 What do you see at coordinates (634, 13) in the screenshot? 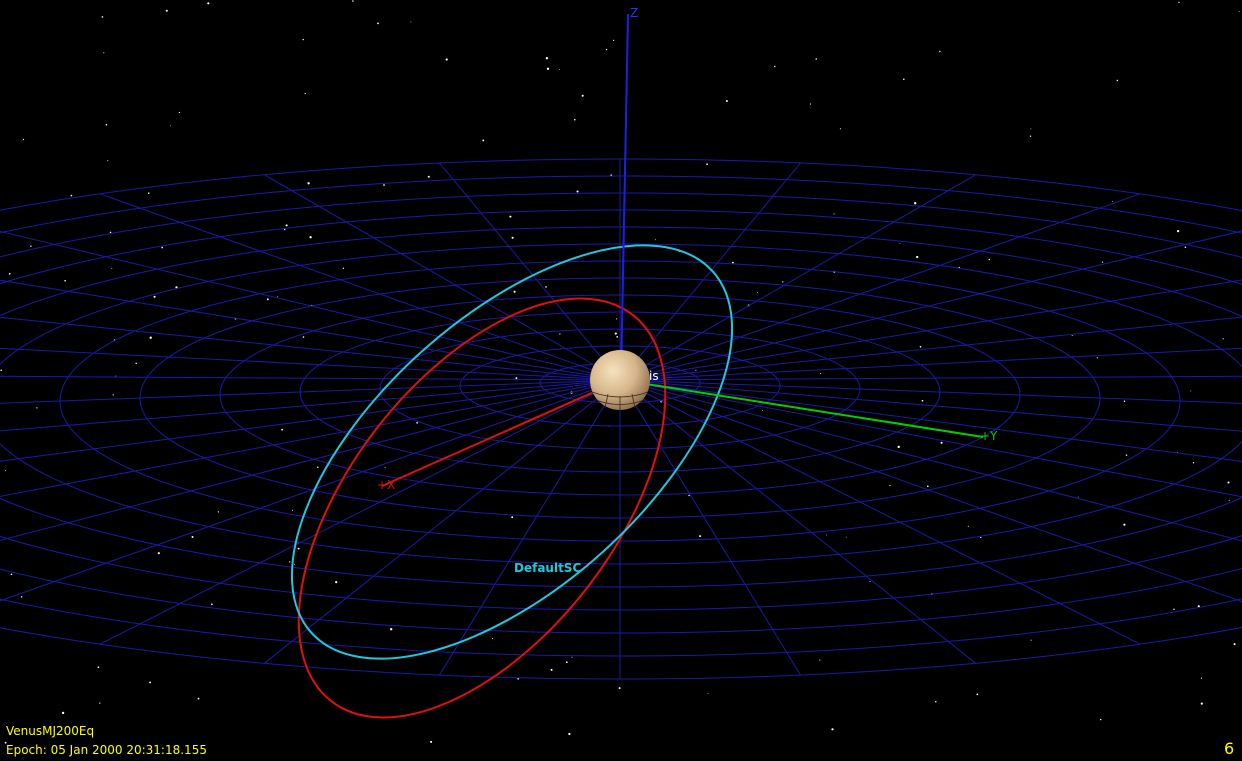
I see `z-axis-label: Z` at bounding box center [634, 13].